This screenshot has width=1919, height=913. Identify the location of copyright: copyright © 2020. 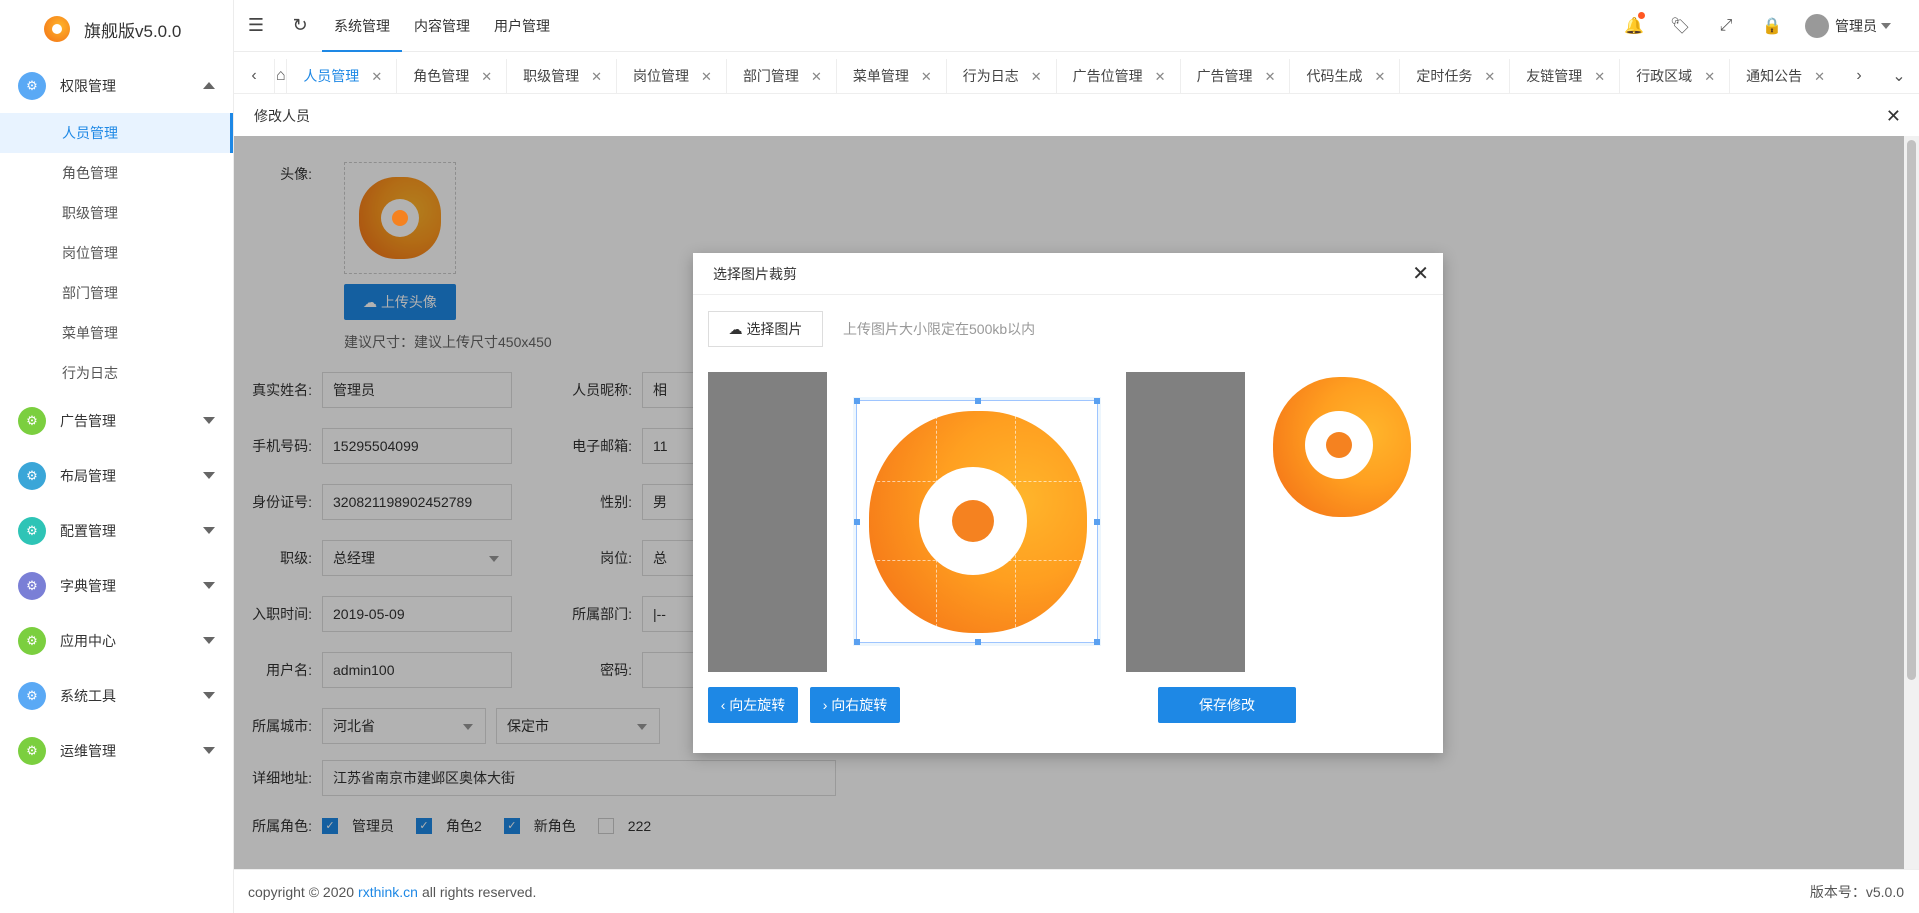
(301, 891).